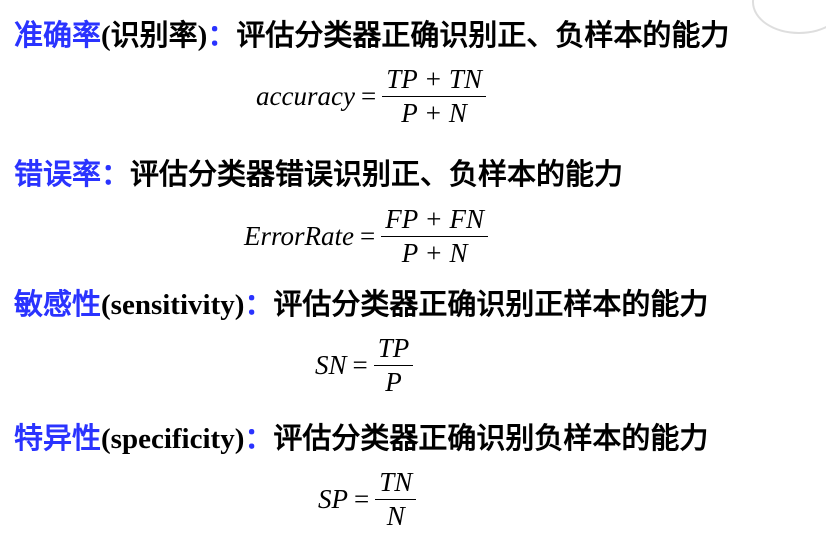 This screenshot has height=548, width=826. I want to click on sensitivity-fraction: TP P, so click(393, 365).